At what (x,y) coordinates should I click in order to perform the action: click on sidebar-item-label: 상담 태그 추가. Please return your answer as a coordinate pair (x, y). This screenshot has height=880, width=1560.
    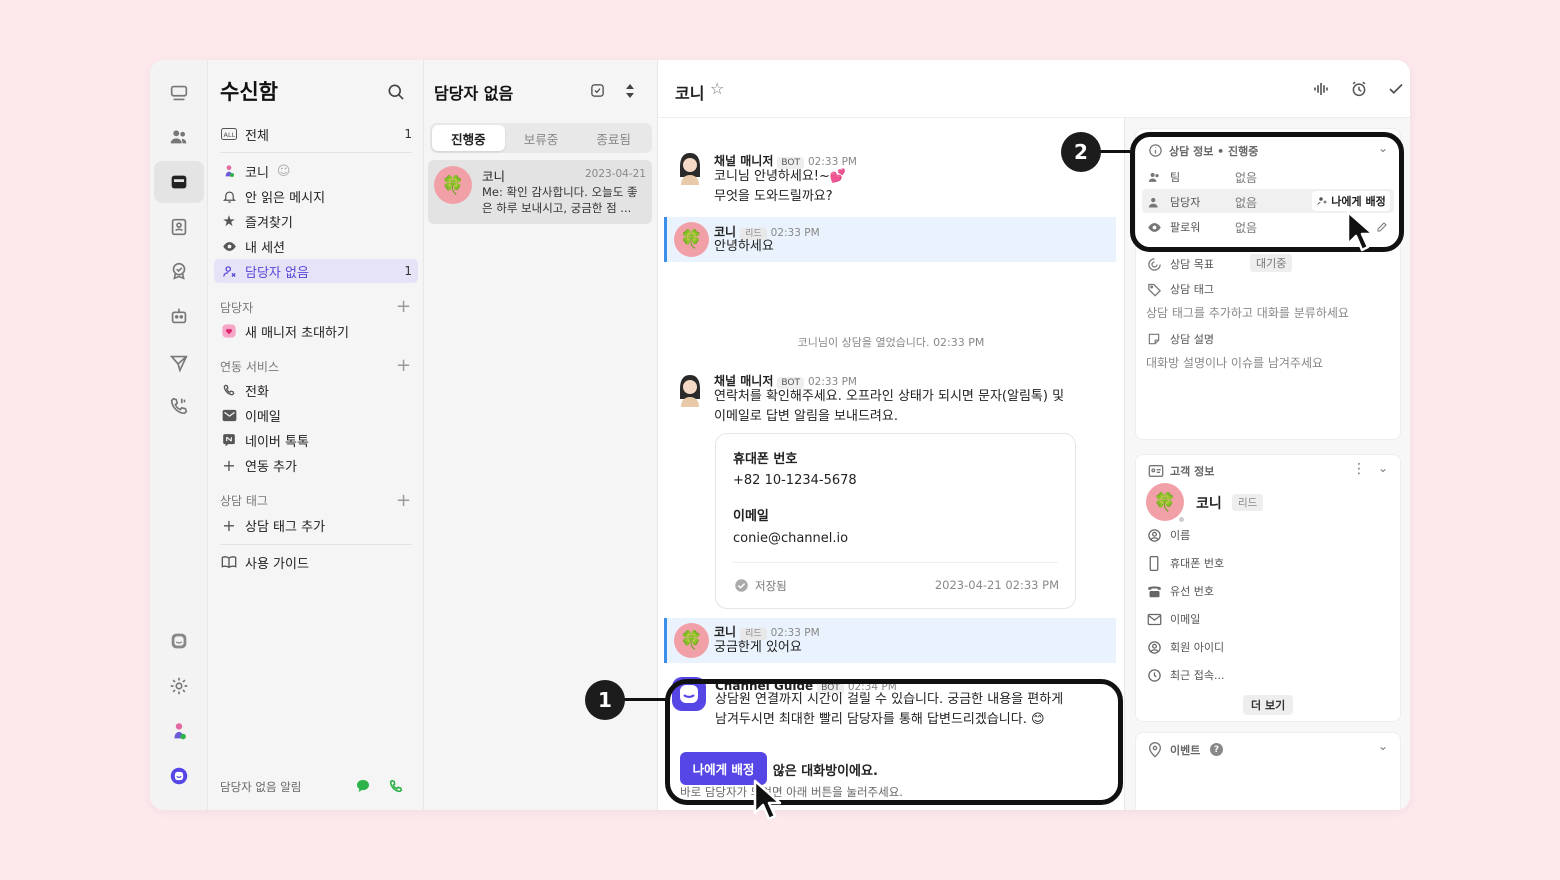
    Looking at the image, I should click on (285, 527).